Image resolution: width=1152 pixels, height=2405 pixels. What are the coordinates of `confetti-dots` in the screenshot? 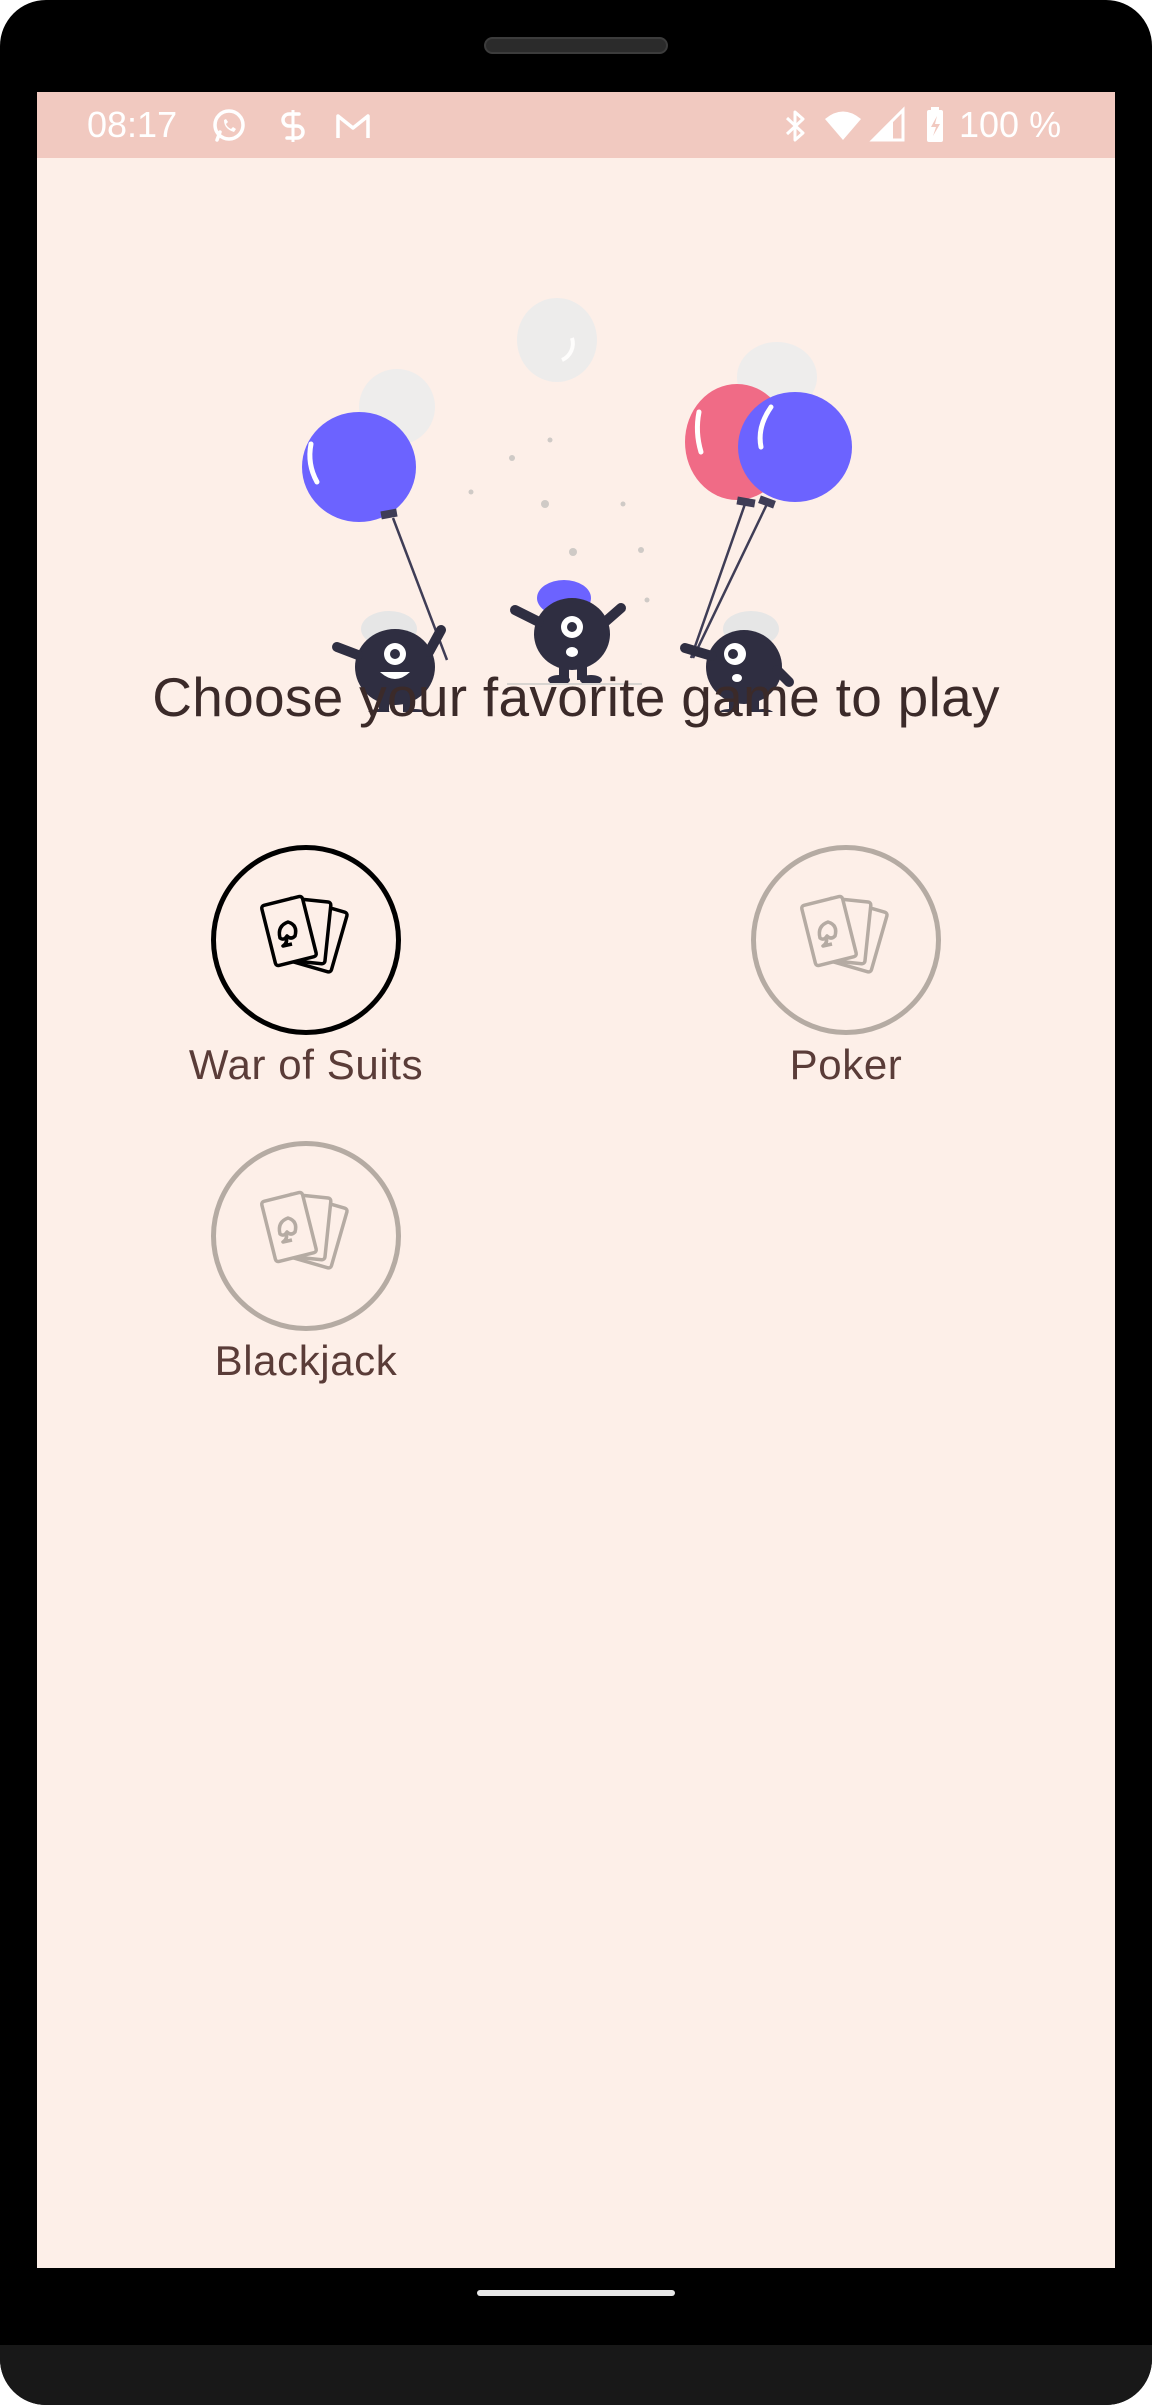 It's located at (559, 520).